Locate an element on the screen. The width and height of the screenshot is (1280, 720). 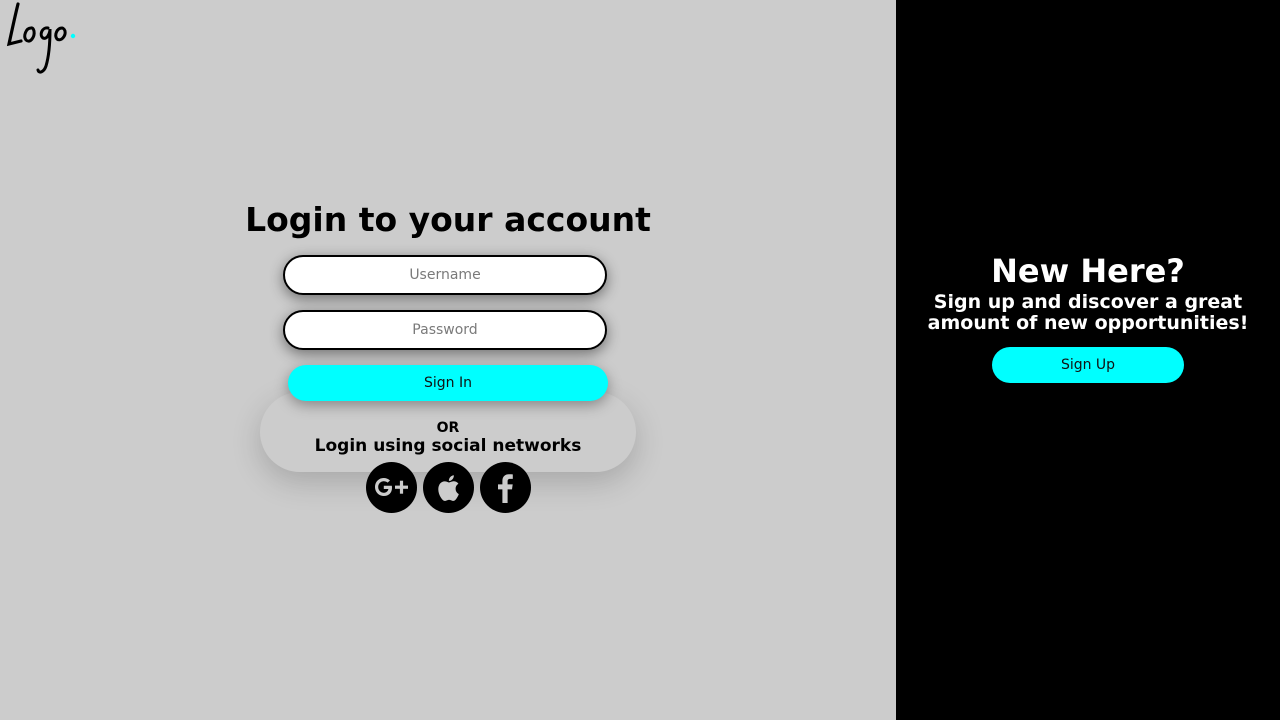
google-plus-button is located at coordinates (391, 487).